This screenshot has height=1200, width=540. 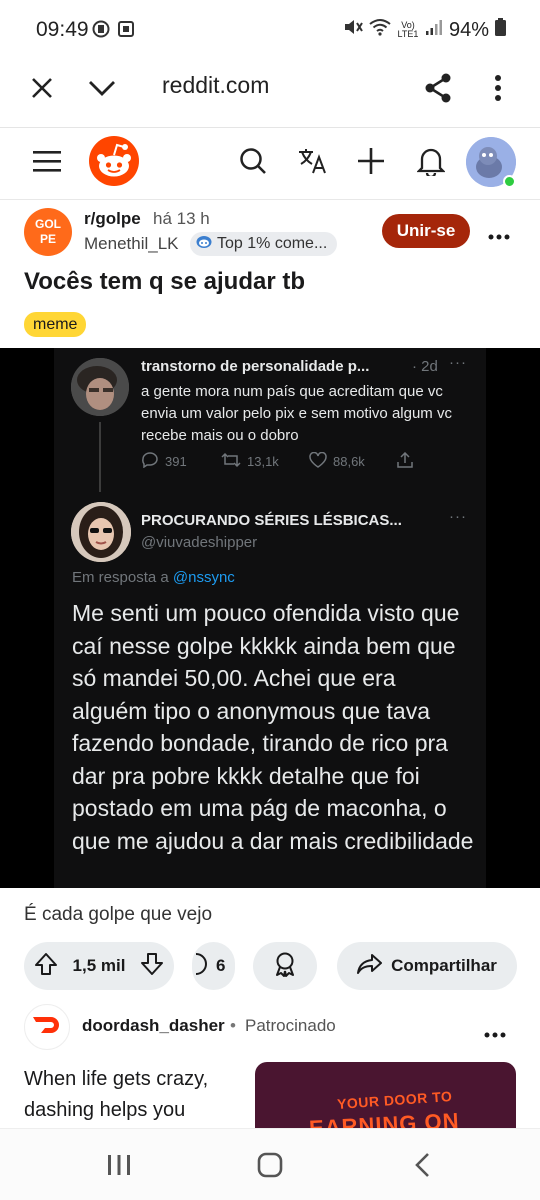 What do you see at coordinates (318, 461) in the screenshot?
I see `heart-icon` at bounding box center [318, 461].